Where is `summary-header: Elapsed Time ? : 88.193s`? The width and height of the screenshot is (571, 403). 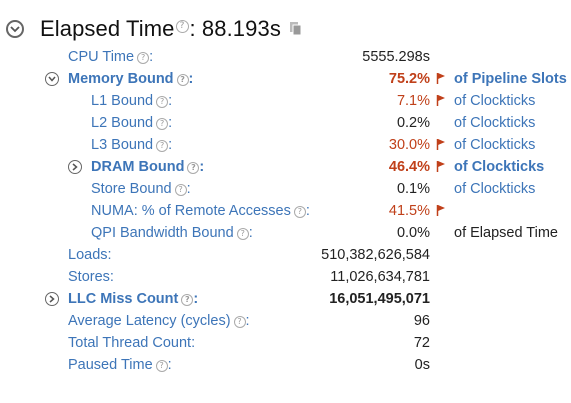
summary-header: Elapsed Time ? : 88.193s is located at coordinates (154, 29).